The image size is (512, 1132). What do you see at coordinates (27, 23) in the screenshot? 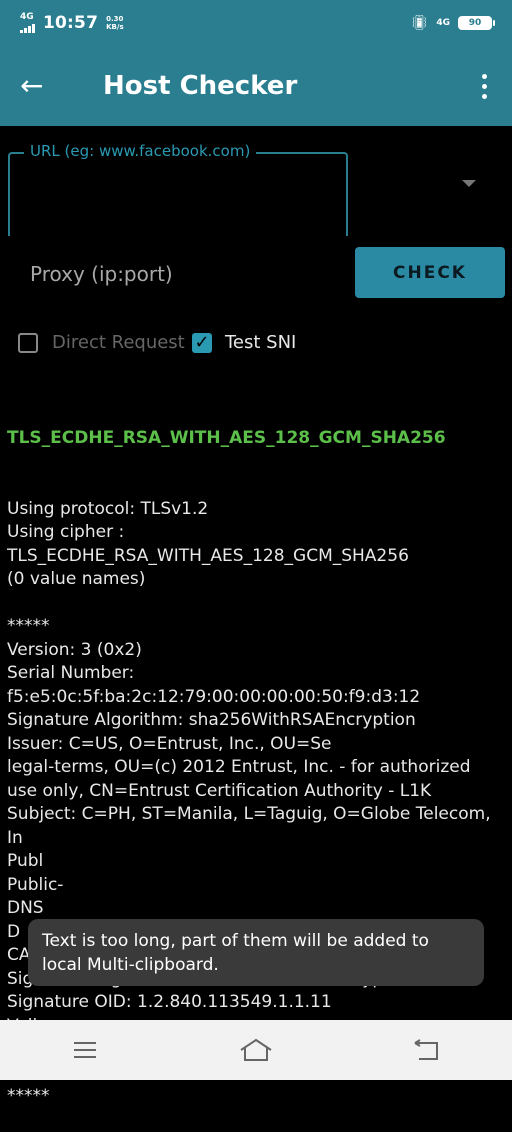
I see `signal-icon: 4G` at bounding box center [27, 23].